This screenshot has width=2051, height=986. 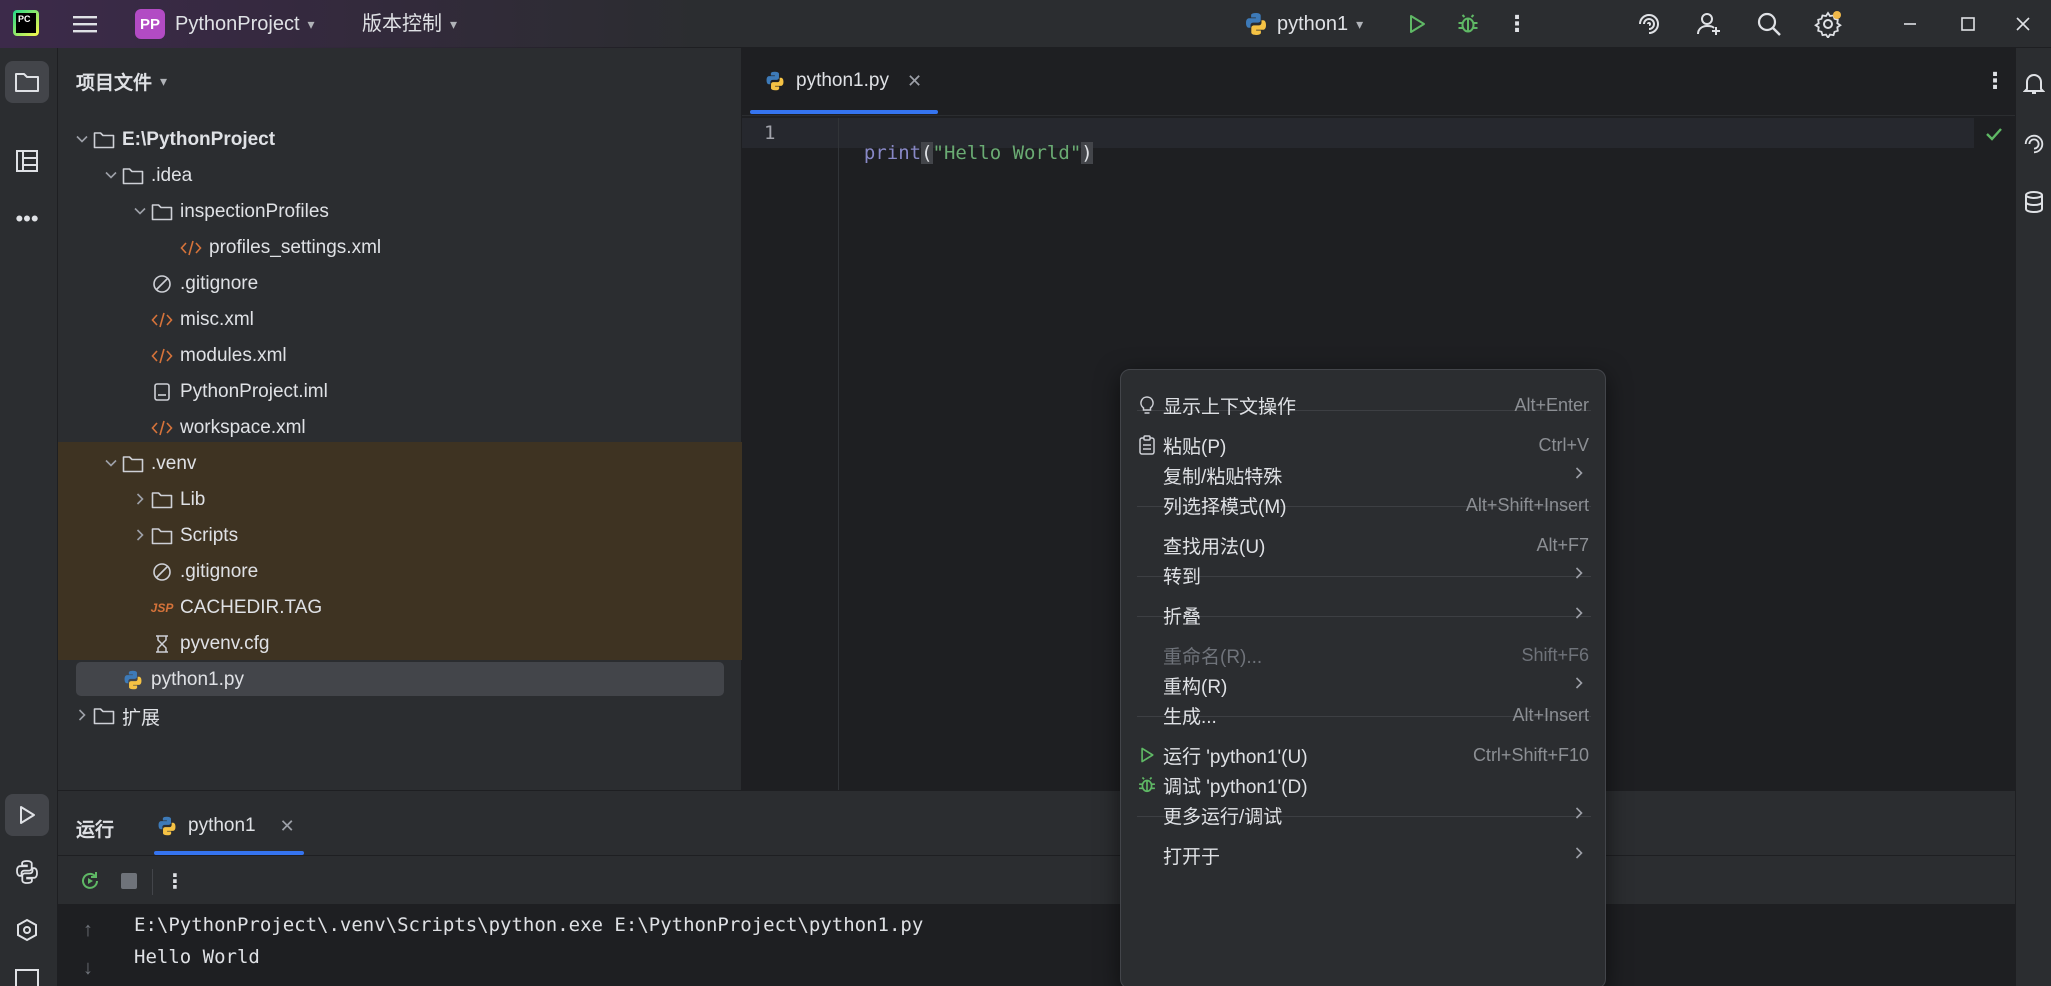 What do you see at coordinates (141, 718) in the screenshot?
I see `tree-item-label: 扩展` at bounding box center [141, 718].